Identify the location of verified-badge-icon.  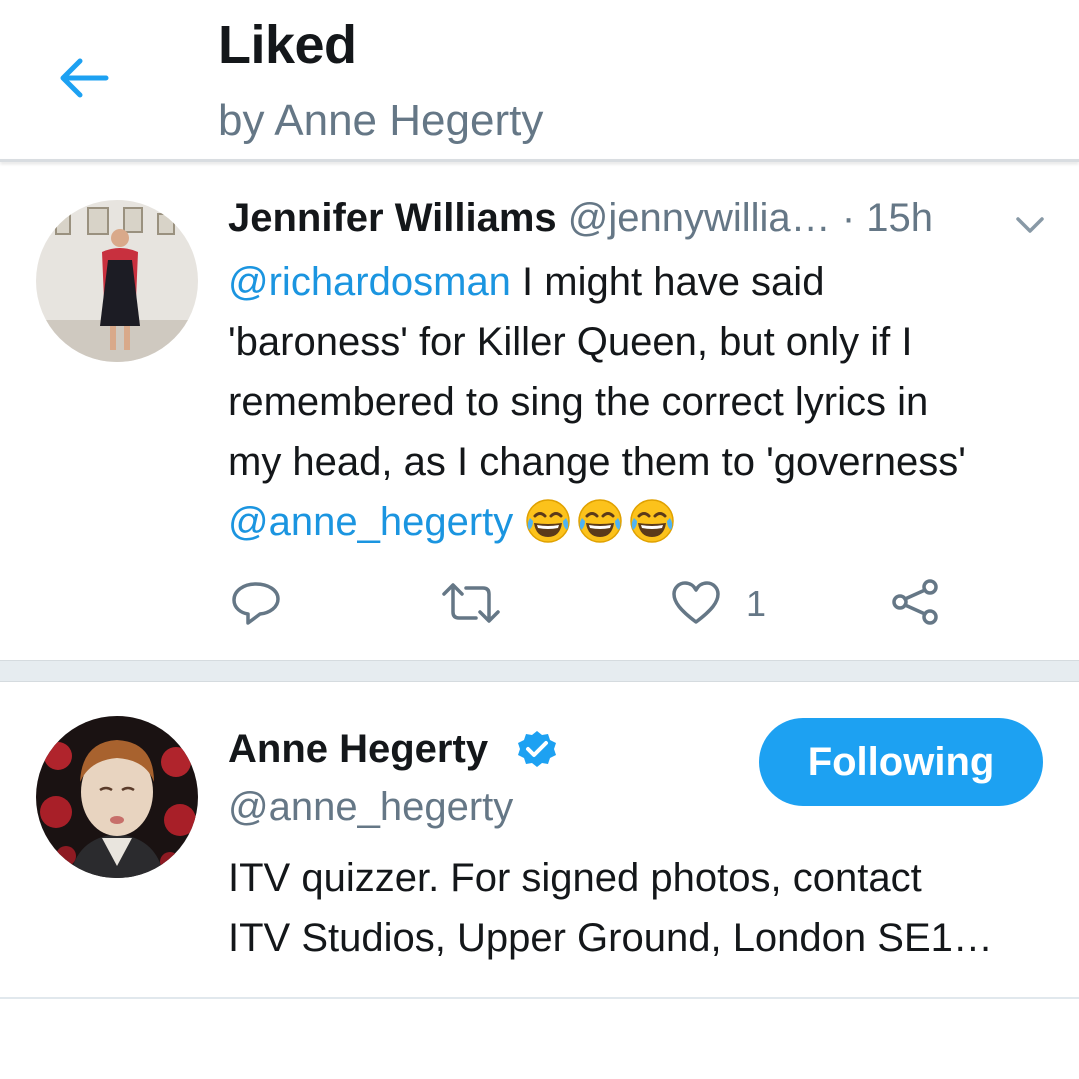
(537, 749).